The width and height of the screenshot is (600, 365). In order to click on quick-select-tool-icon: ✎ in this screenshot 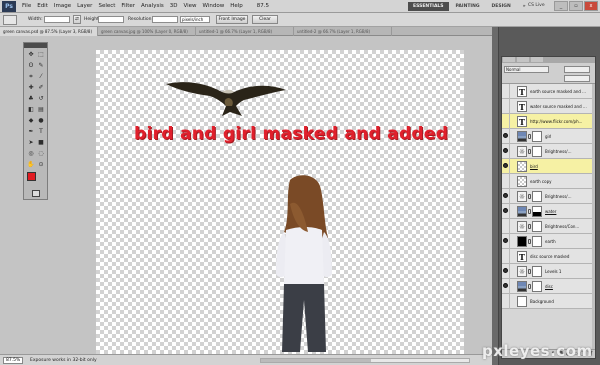, I will do `click(41, 66)`.